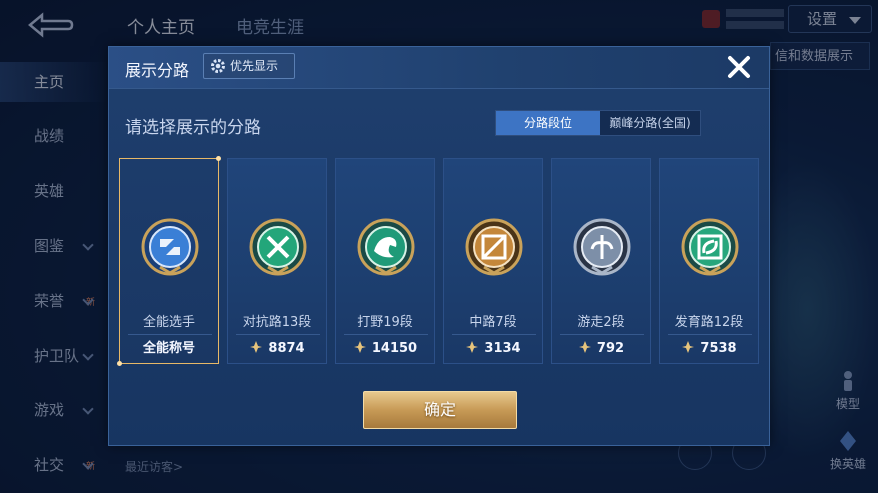 The width and height of the screenshot is (878, 493). I want to click on lane-card-footer: 7538, so click(709, 349).